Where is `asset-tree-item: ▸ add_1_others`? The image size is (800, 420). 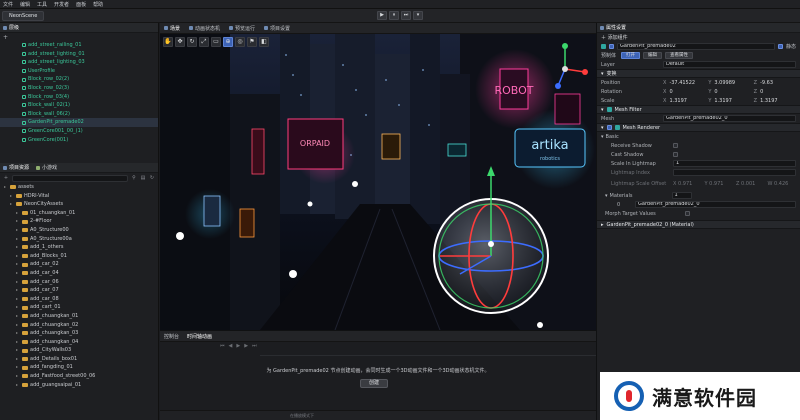 asset-tree-item: ▸ add_1_others is located at coordinates (81, 247).